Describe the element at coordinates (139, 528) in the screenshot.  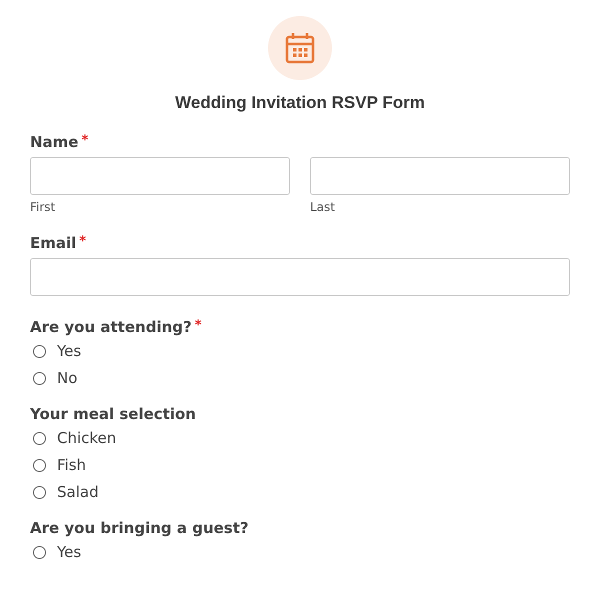
I see `question-label: Are you bringing a guest?` at that location.